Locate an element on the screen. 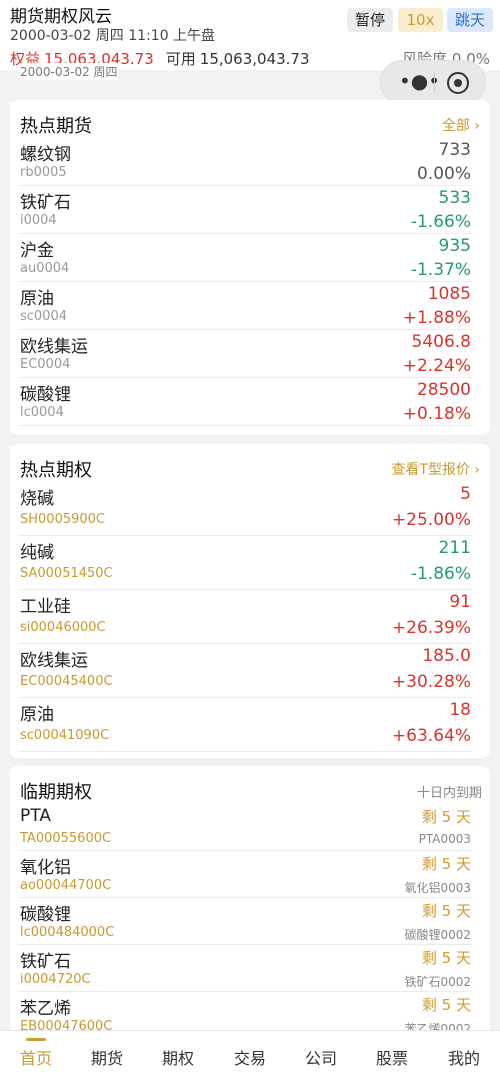  skip-day-button: 跳天 is located at coordinates (470, 20).